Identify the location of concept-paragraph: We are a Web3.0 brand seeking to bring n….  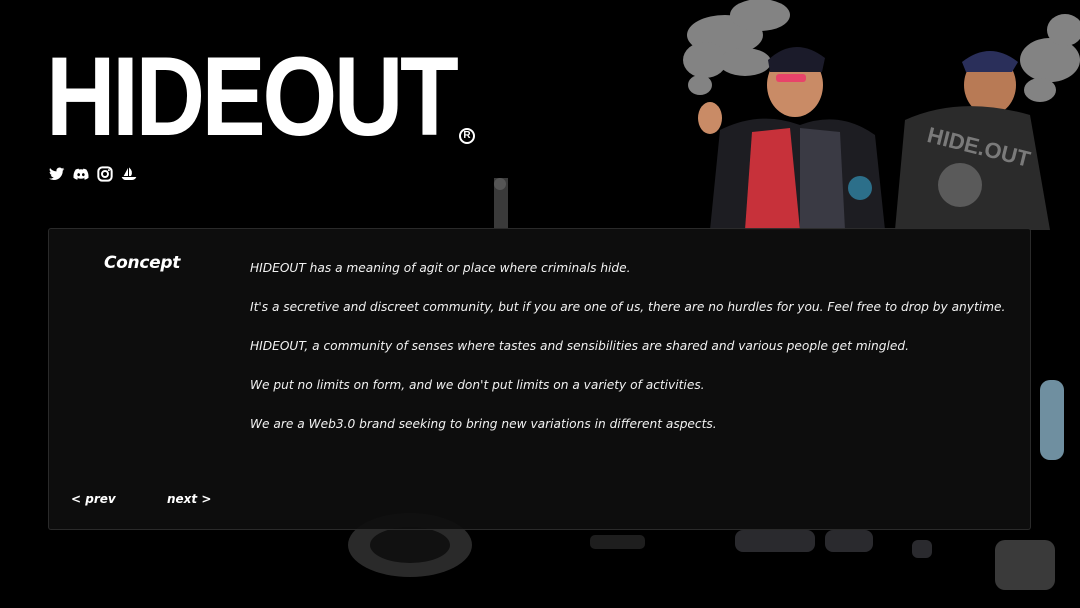
(483, 424).